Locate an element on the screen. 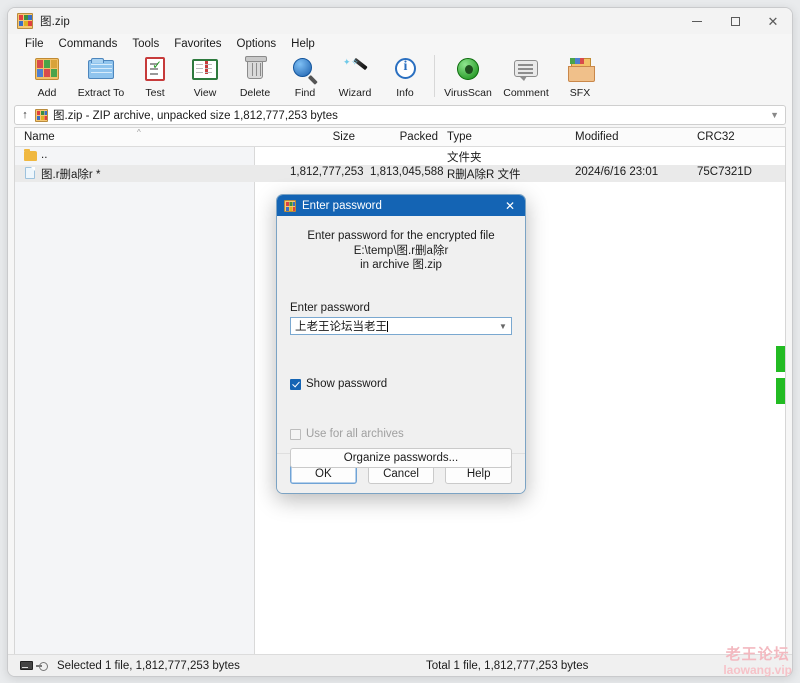  toolbar-find-button: Find is located at coordinates (305, 76).